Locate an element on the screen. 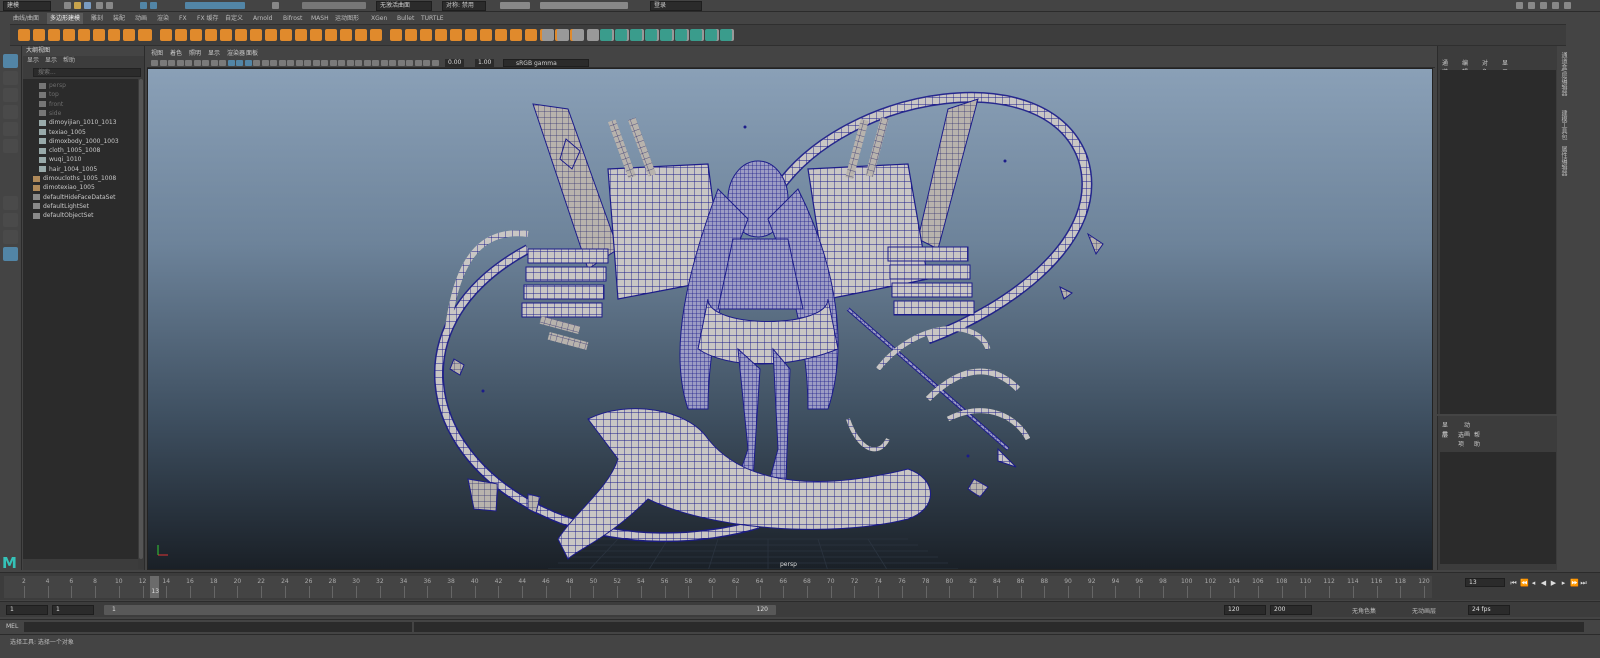  viewport-menu-item: 渲染器 is located at coordinates (236, 52).